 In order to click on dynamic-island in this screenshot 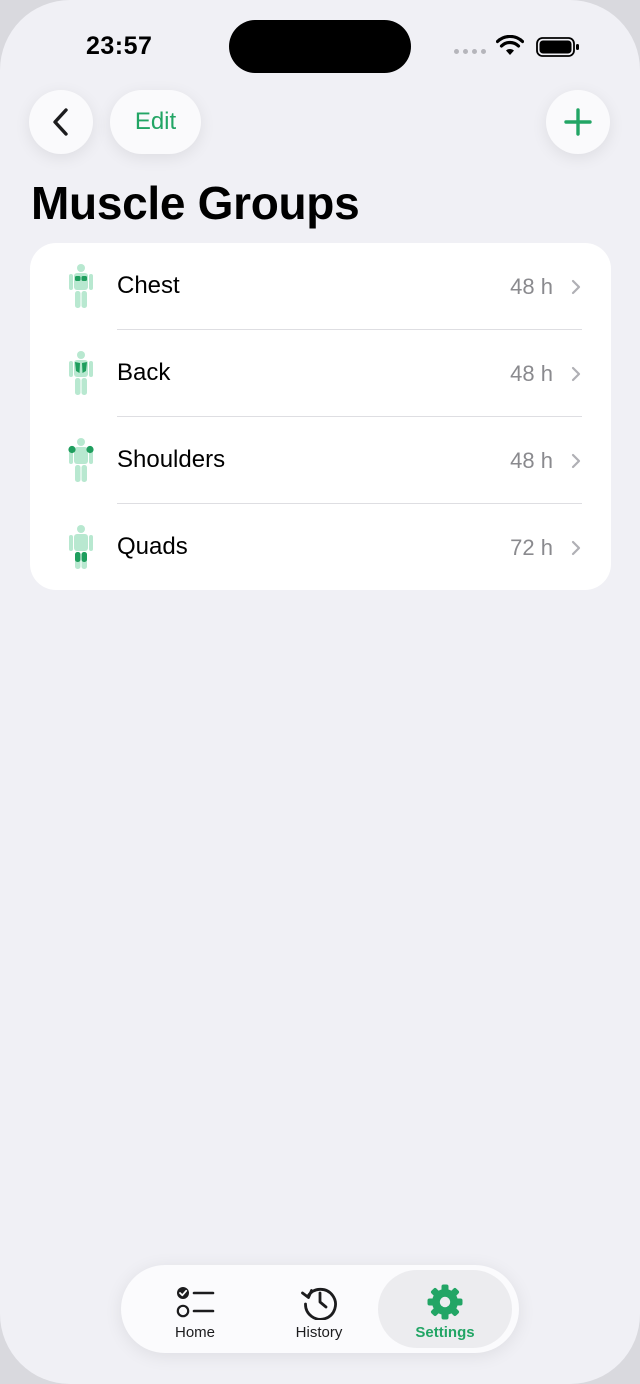, I will do `click(320, 46)`.